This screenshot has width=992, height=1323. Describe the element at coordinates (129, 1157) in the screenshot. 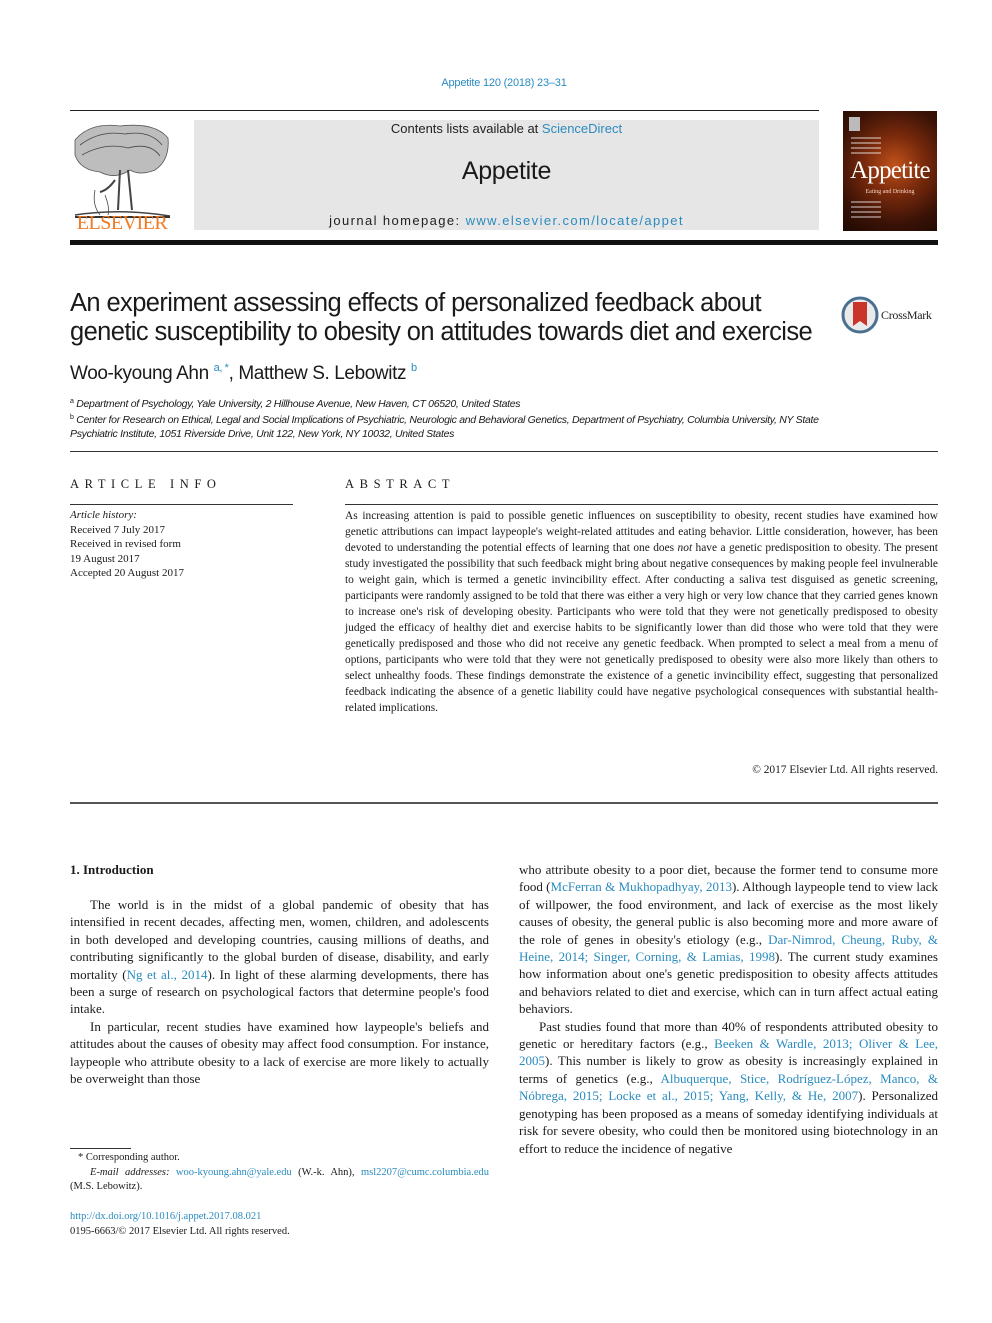

I see `corresponding-author-note: * Corresponding author.` at that location.